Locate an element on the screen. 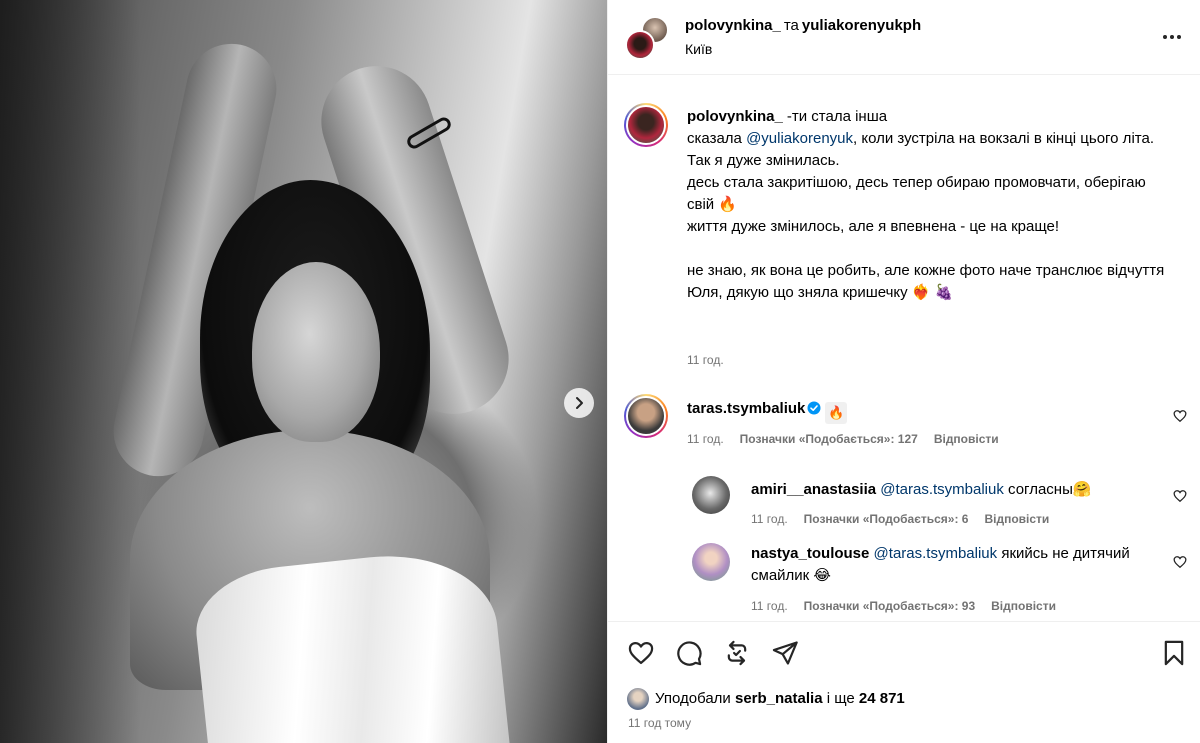 The height and width of the screenshot is (743, 1200). post-location: Київ is located at coordinates (698, 49).